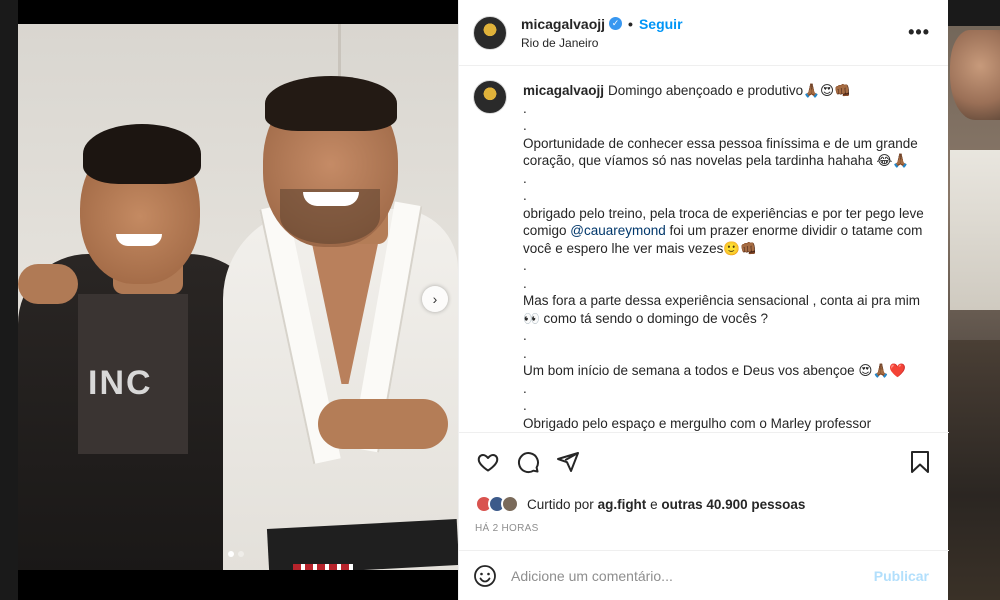 Image resolution: width=1000 pixels, height=600 pixels. Describe the element at coordinates (602, 43) in the screenshot. I see `post-location: Rio de Janeiro` at that location.